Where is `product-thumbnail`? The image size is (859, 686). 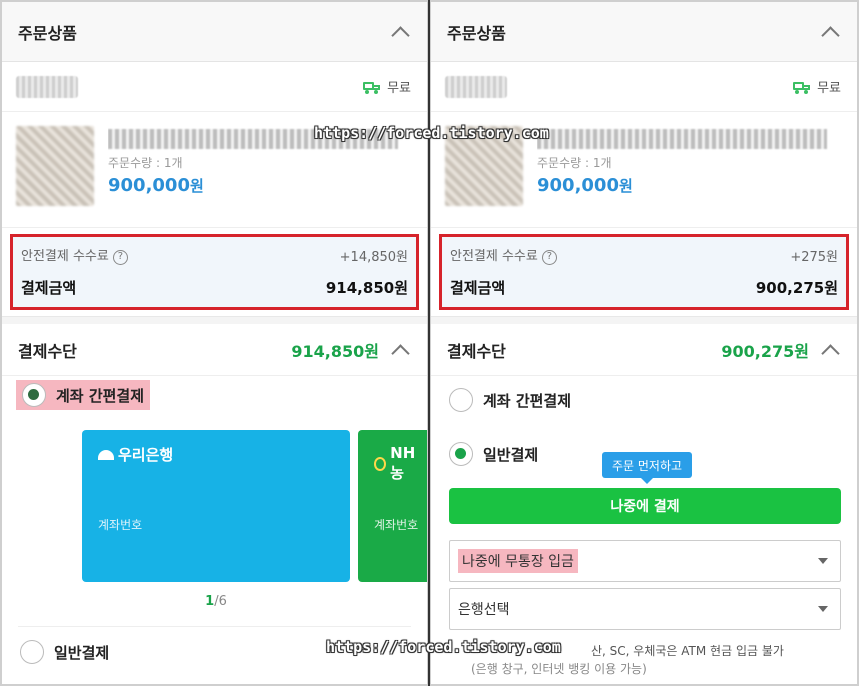
product-thumbnail is located at coordinates (55, 166).